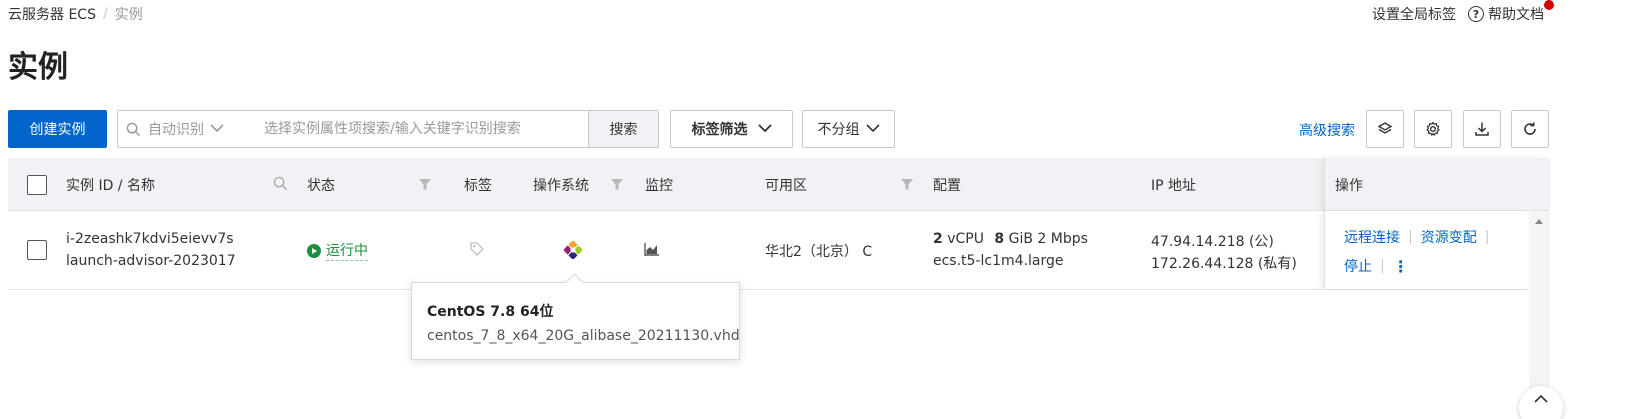 This screenshot has height=419, width=1626. Describe the element at coordinates (1327, 130) in the screenshot. I see `advanced-search-link: 高级搜索` at that location.